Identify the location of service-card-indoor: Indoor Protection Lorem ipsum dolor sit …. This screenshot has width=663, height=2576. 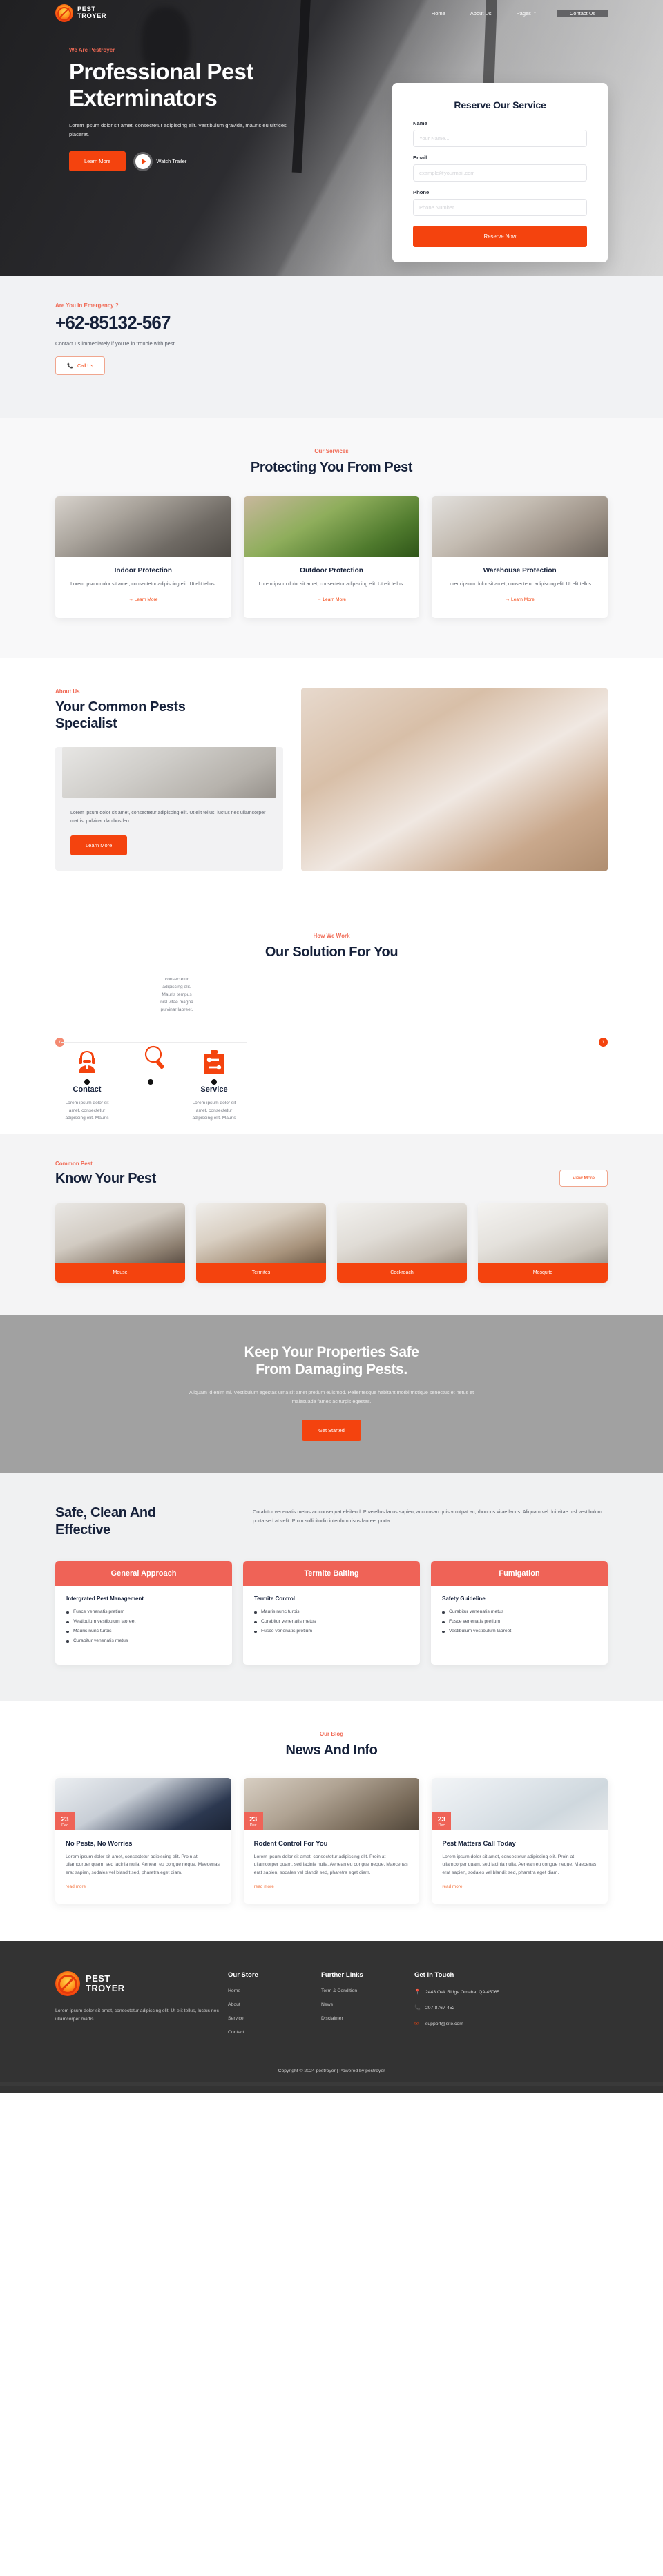
(143, 557).